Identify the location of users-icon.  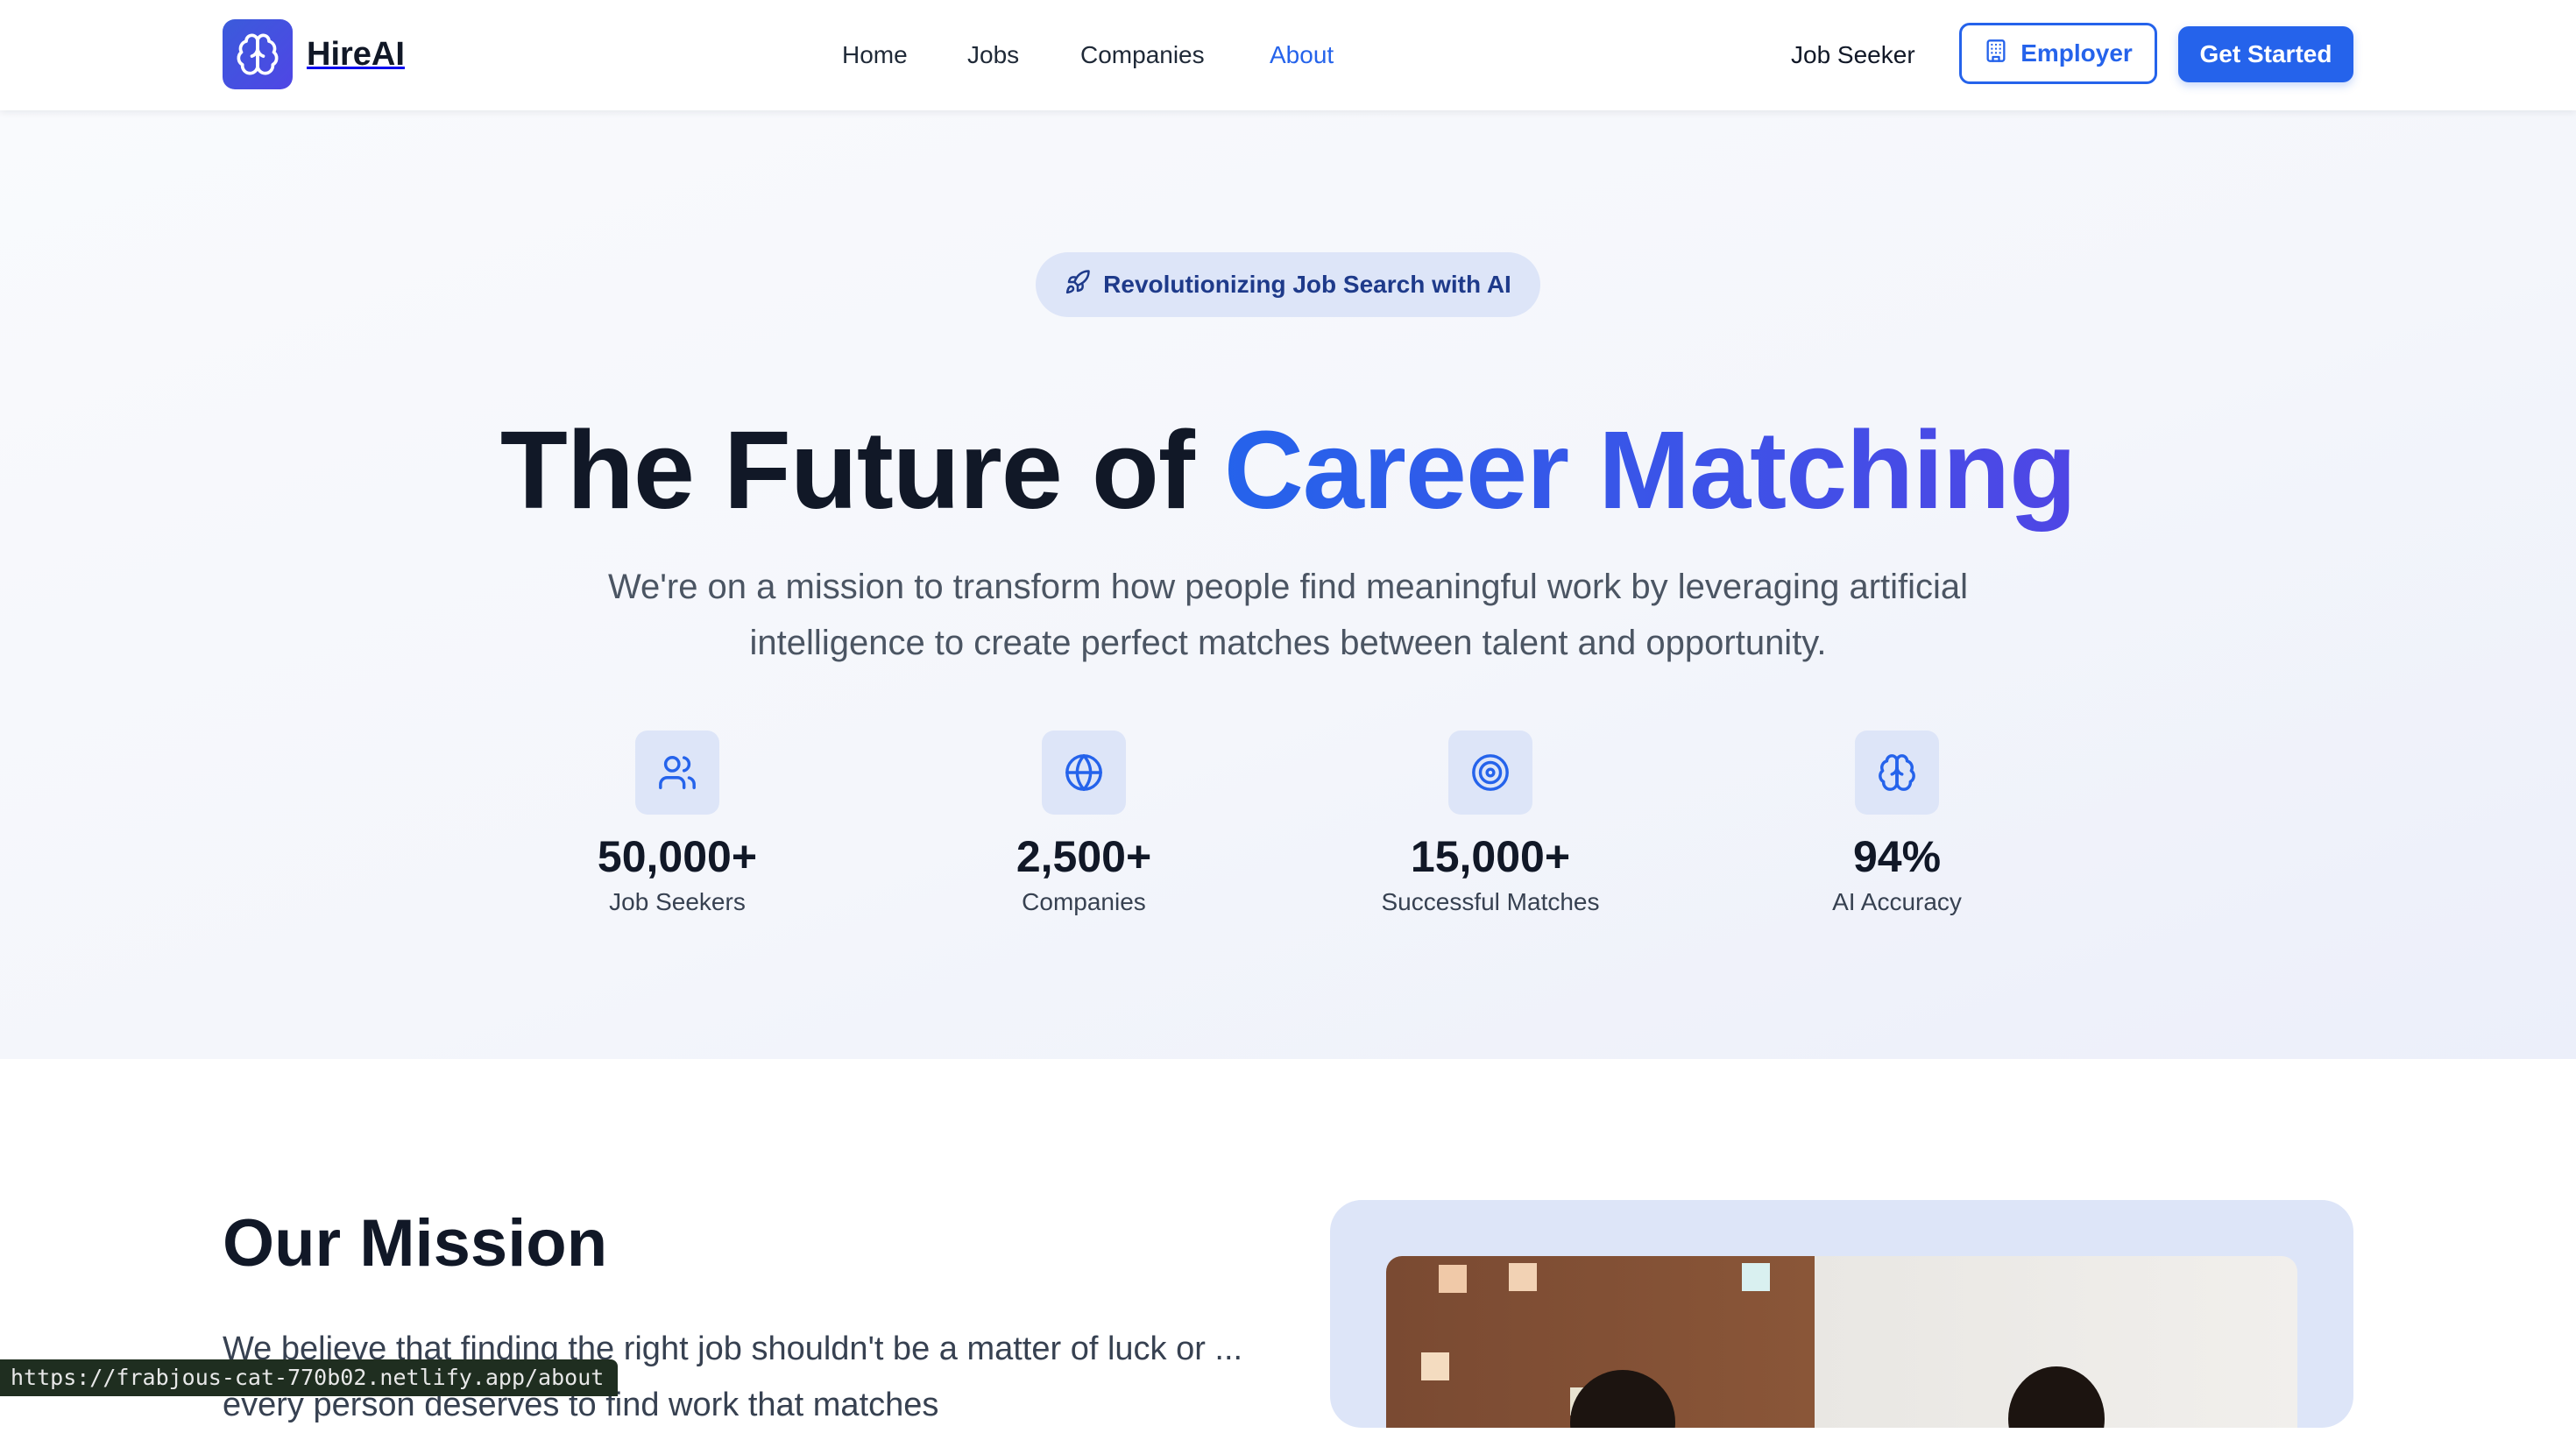
(677, 773).